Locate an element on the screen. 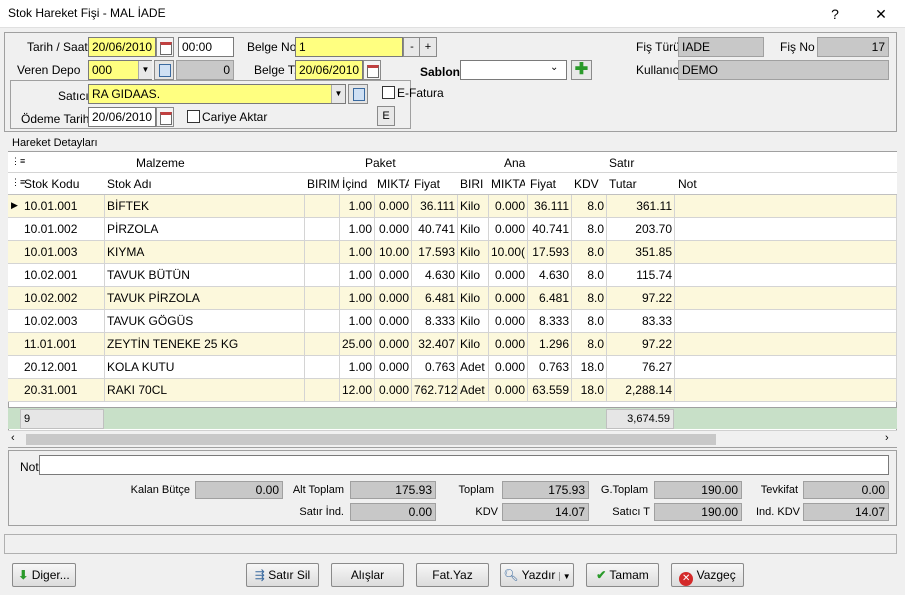 This screenshot has height=595, width=905. col-ana-fiyat: Fiyat is located at coordinates (543, 184).